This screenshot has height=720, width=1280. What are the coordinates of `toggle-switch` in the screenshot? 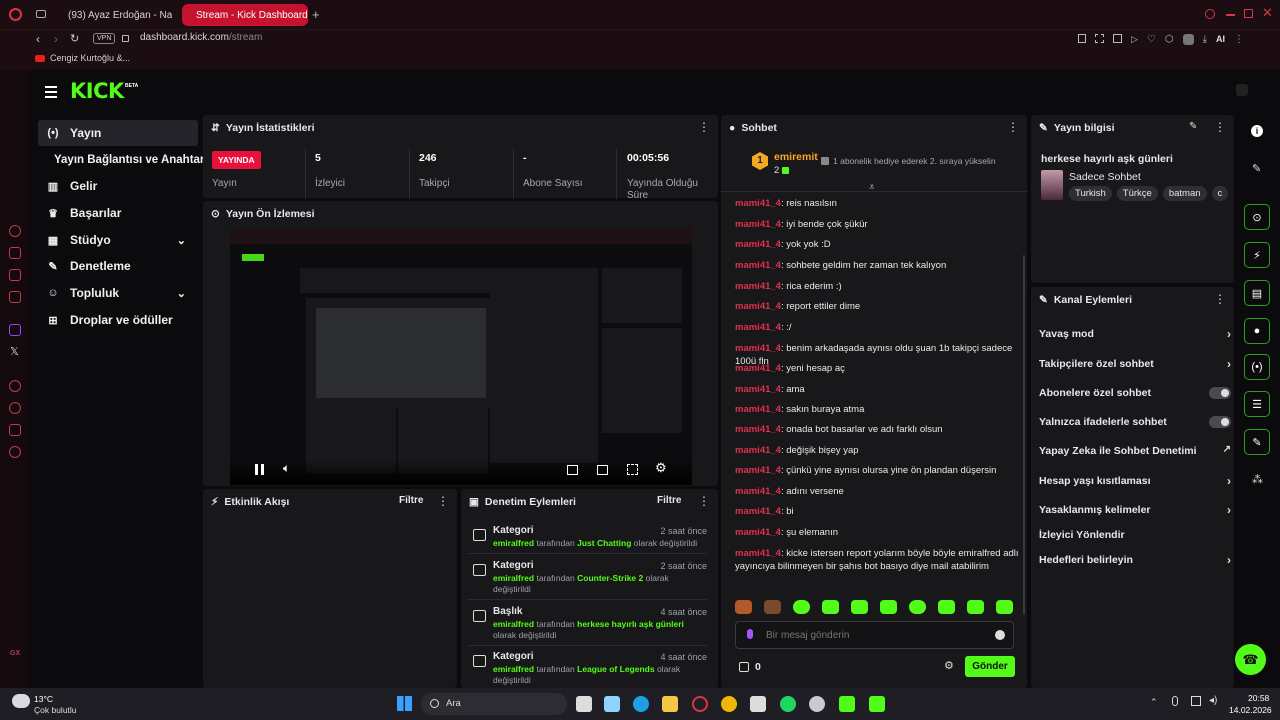 It's located at (1220, 393).